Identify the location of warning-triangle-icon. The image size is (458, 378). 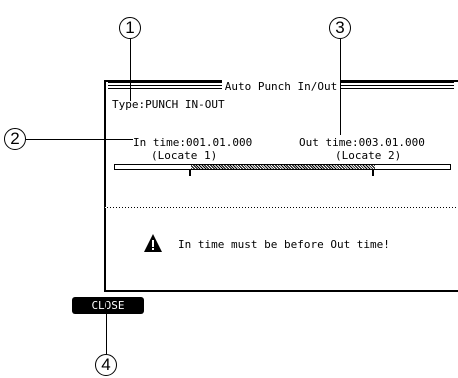
(153, 243).